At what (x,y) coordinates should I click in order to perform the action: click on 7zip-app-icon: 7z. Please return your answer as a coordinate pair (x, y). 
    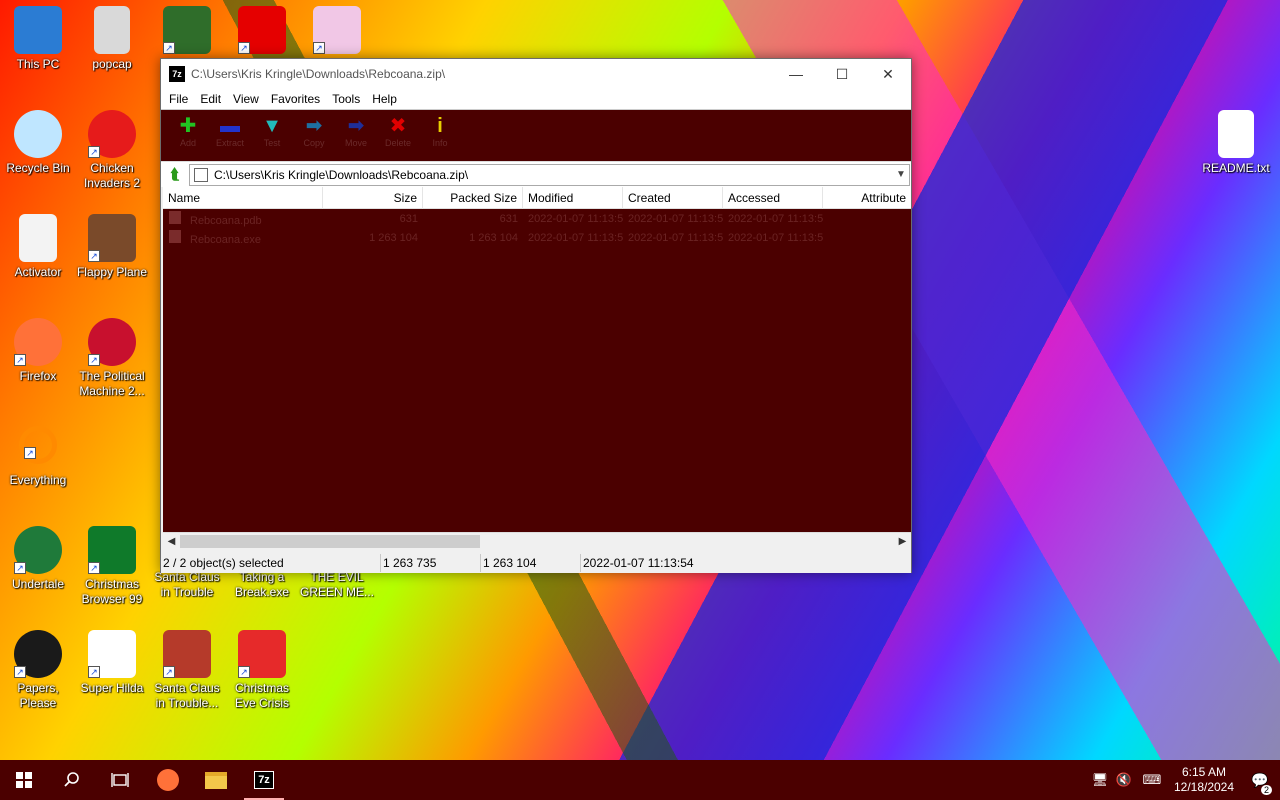
    Looking at the image, I should click on (264, 780).